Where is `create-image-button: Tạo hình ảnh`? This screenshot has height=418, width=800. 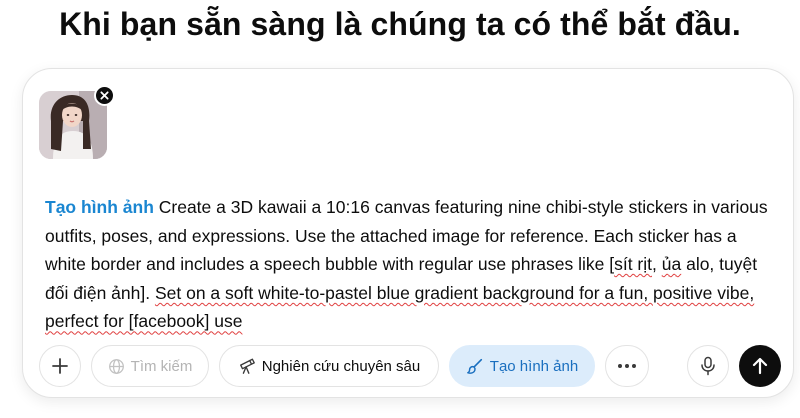 create-image-button: Tạo hình ảnh is located at coordinates (522, 366).